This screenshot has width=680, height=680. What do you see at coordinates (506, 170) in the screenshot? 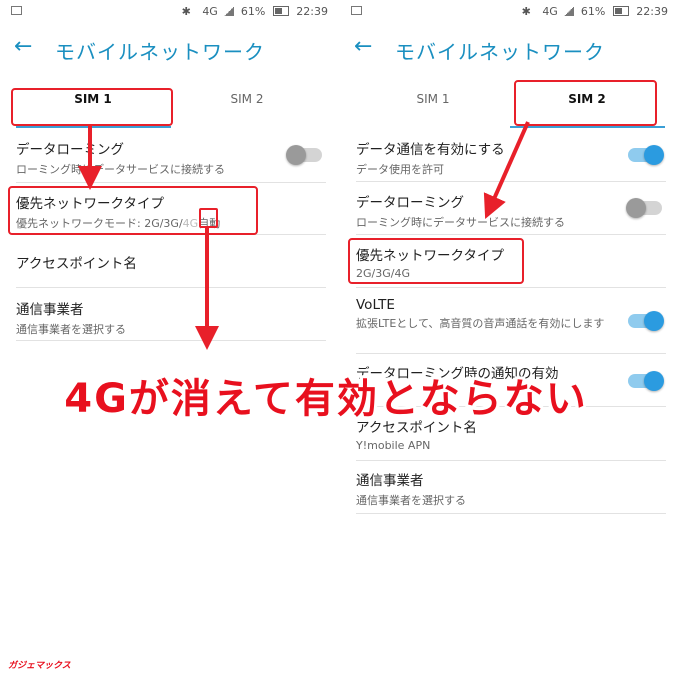
I see `arrow-sim2-to-network` at bounding box center [506, 170].